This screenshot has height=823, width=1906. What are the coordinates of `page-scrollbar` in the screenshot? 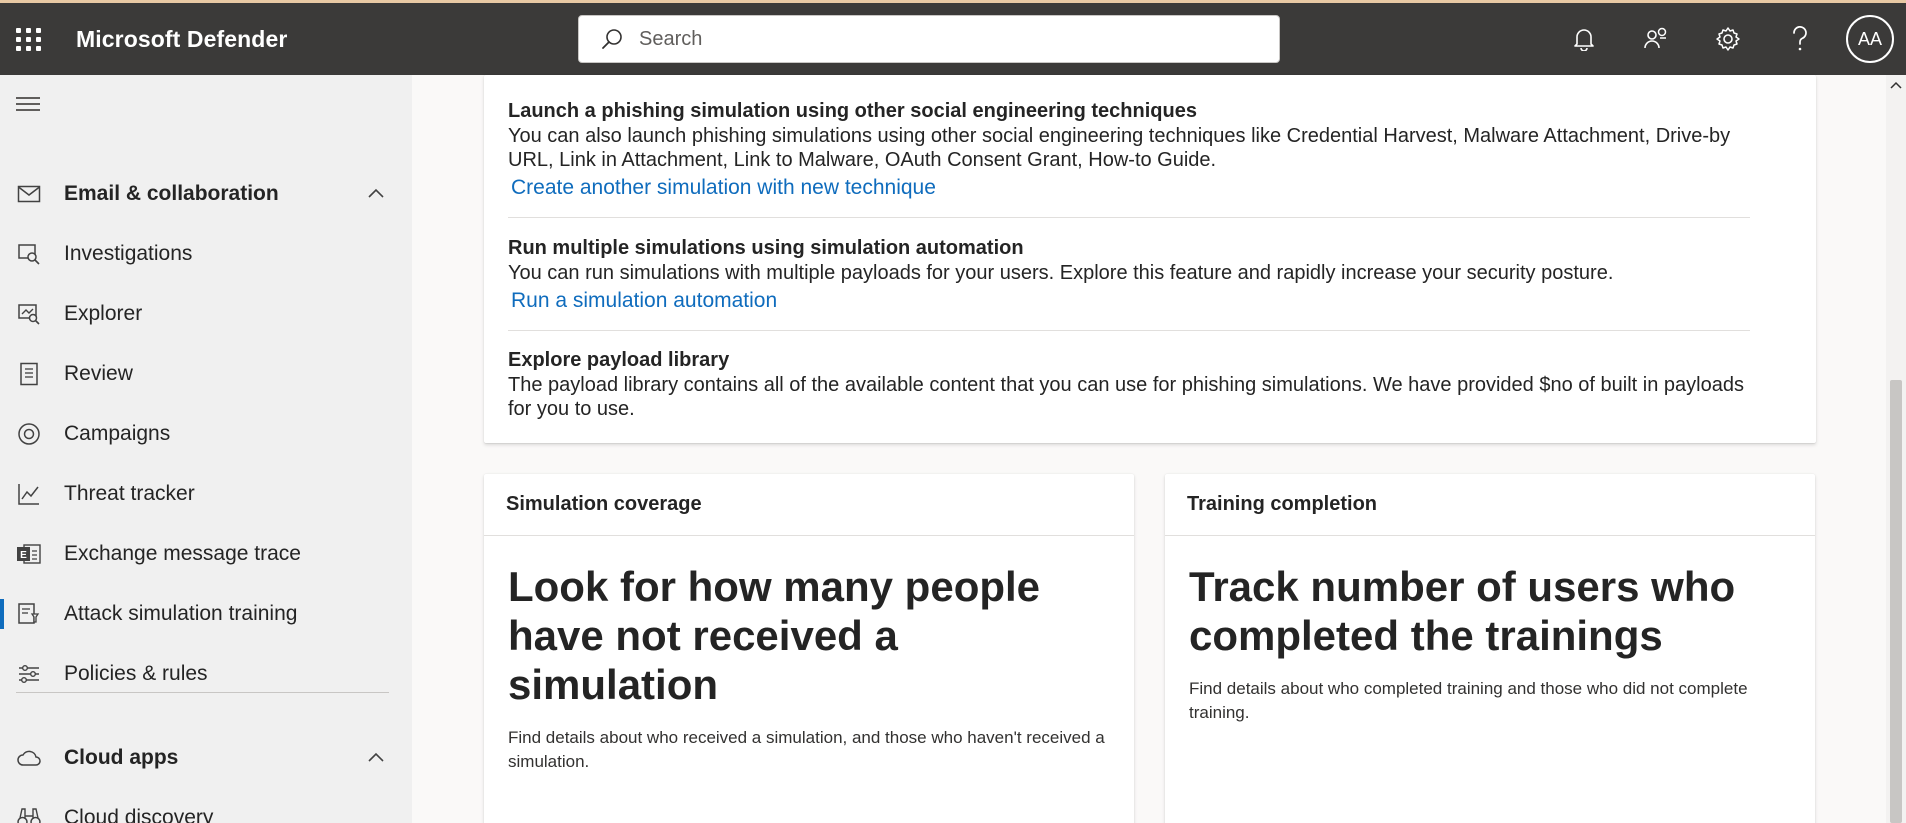 It's located at (1896, 449).